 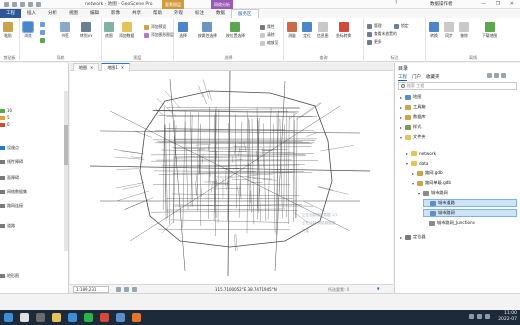 What do you see at coordinates (269, 43) in the screenshot?
I see `zoom-to-button: 缩放至` at bounding box center [269, 43].